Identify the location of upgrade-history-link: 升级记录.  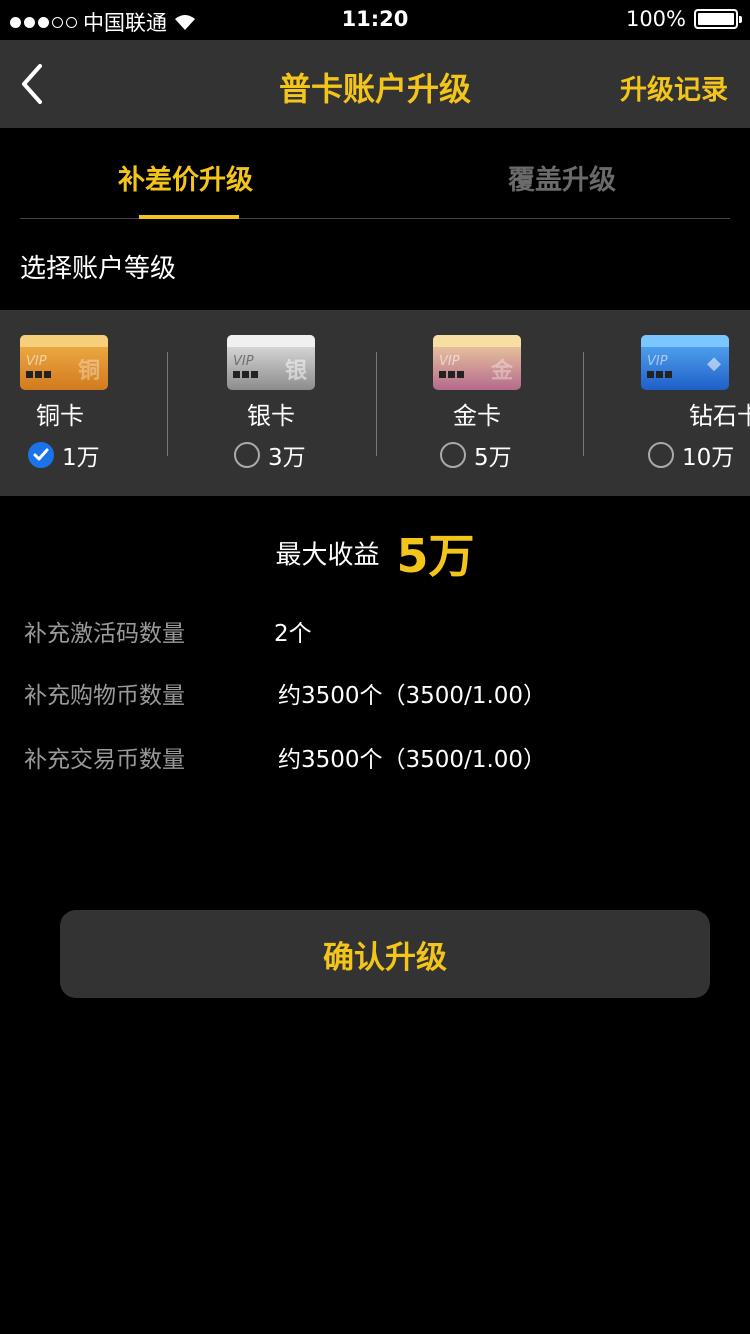
(674, 87).